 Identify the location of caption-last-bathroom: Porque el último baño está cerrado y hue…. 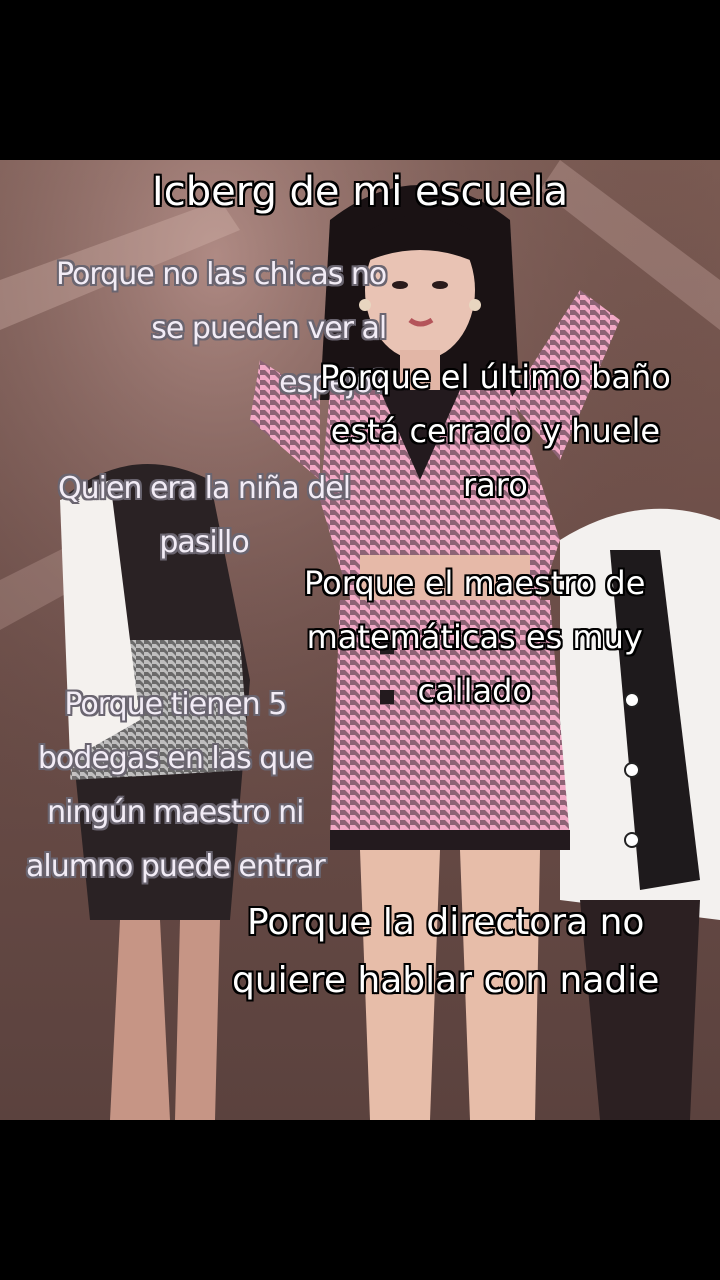
(495, 431).